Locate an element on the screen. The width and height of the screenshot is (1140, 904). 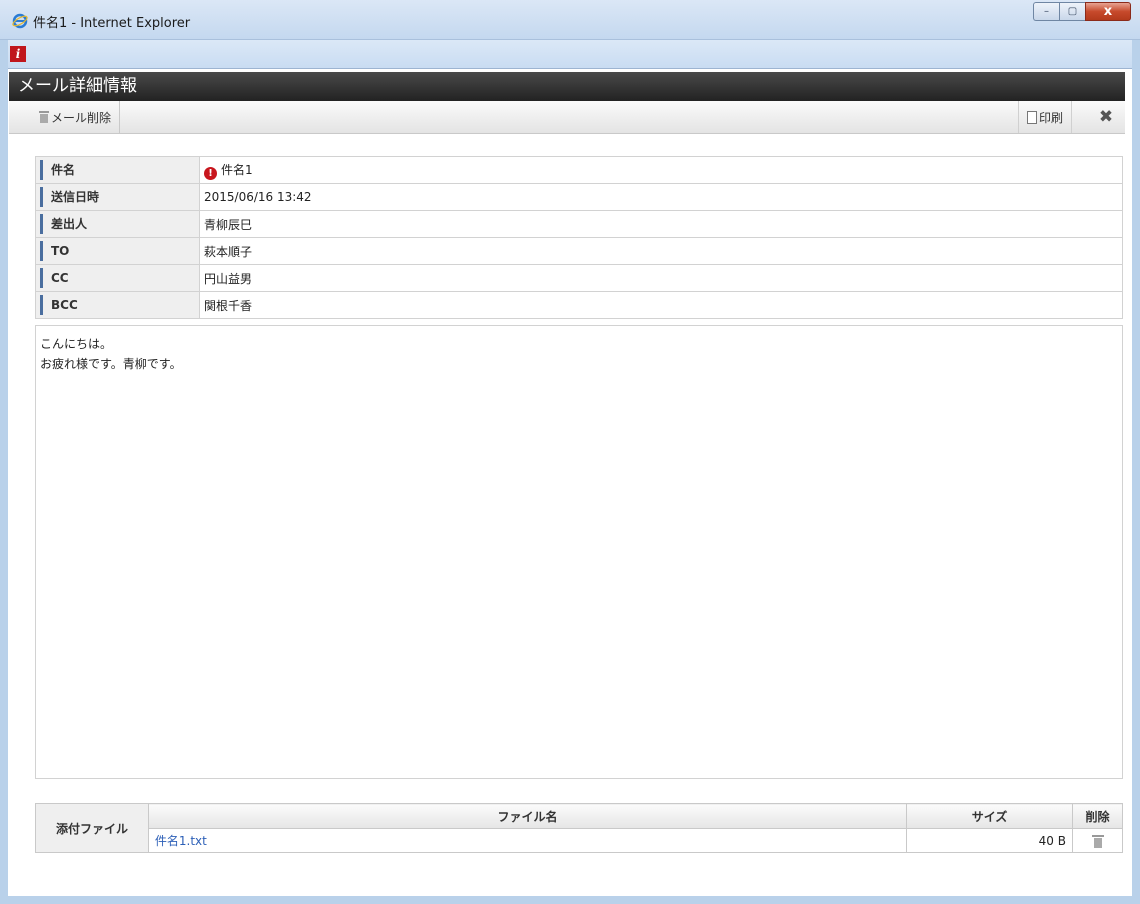
to-value: 萩本順子 is located at coordinates (661, 251).